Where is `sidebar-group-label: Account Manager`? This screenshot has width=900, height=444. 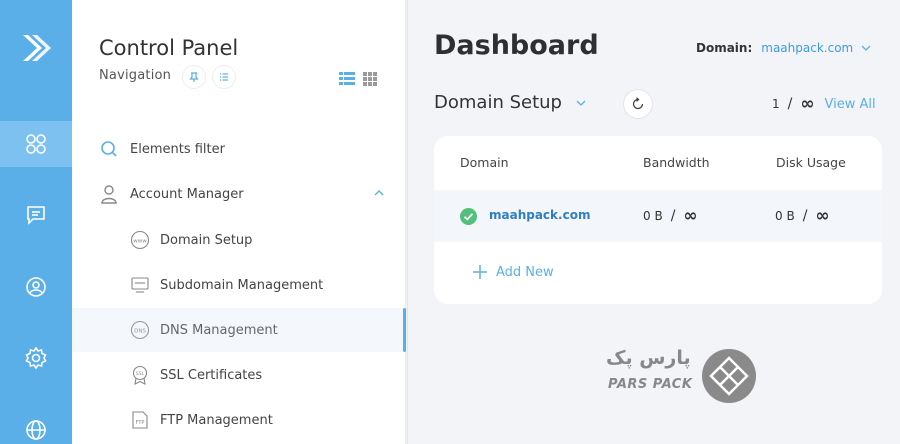 sidebar-group-label: Account Manager is located at coordinates (187, 194).